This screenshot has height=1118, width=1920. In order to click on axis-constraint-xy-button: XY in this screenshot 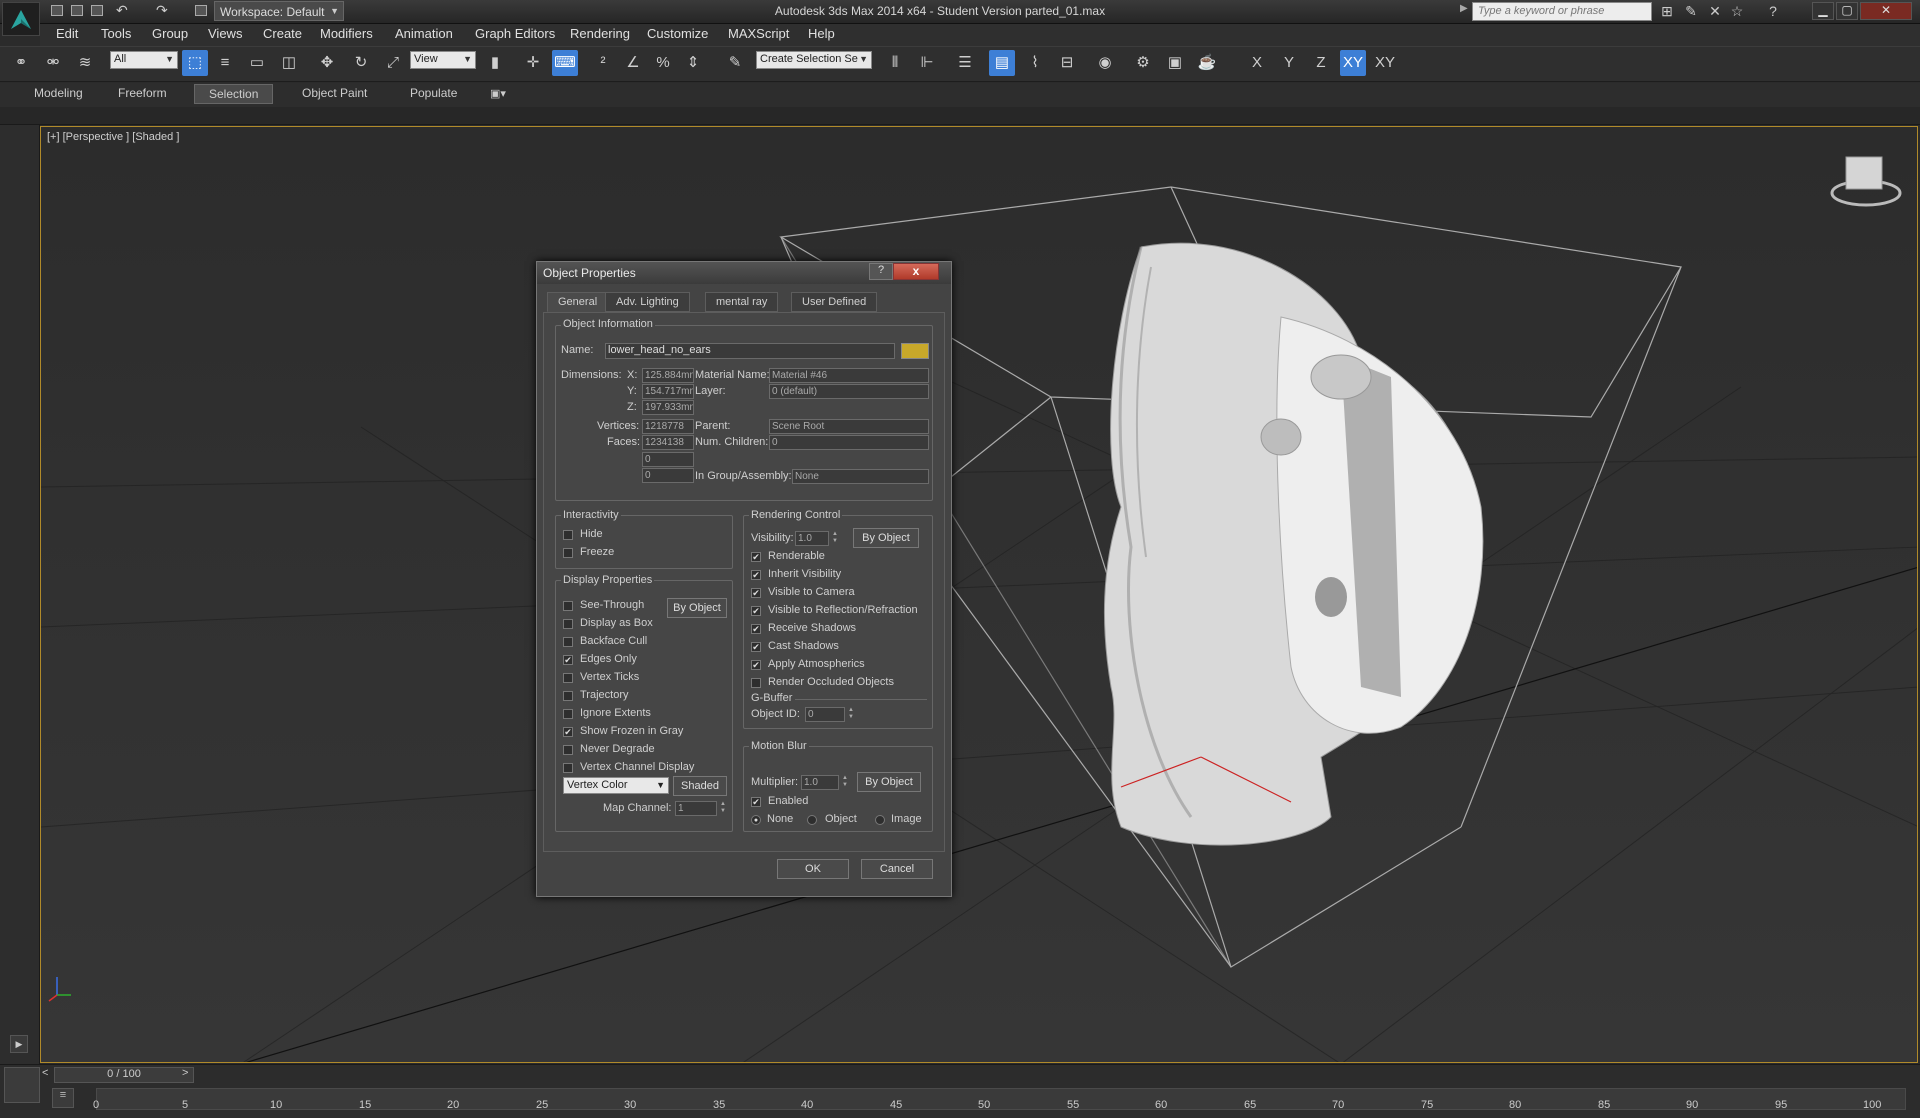, I will do `click(1385, 63)`.